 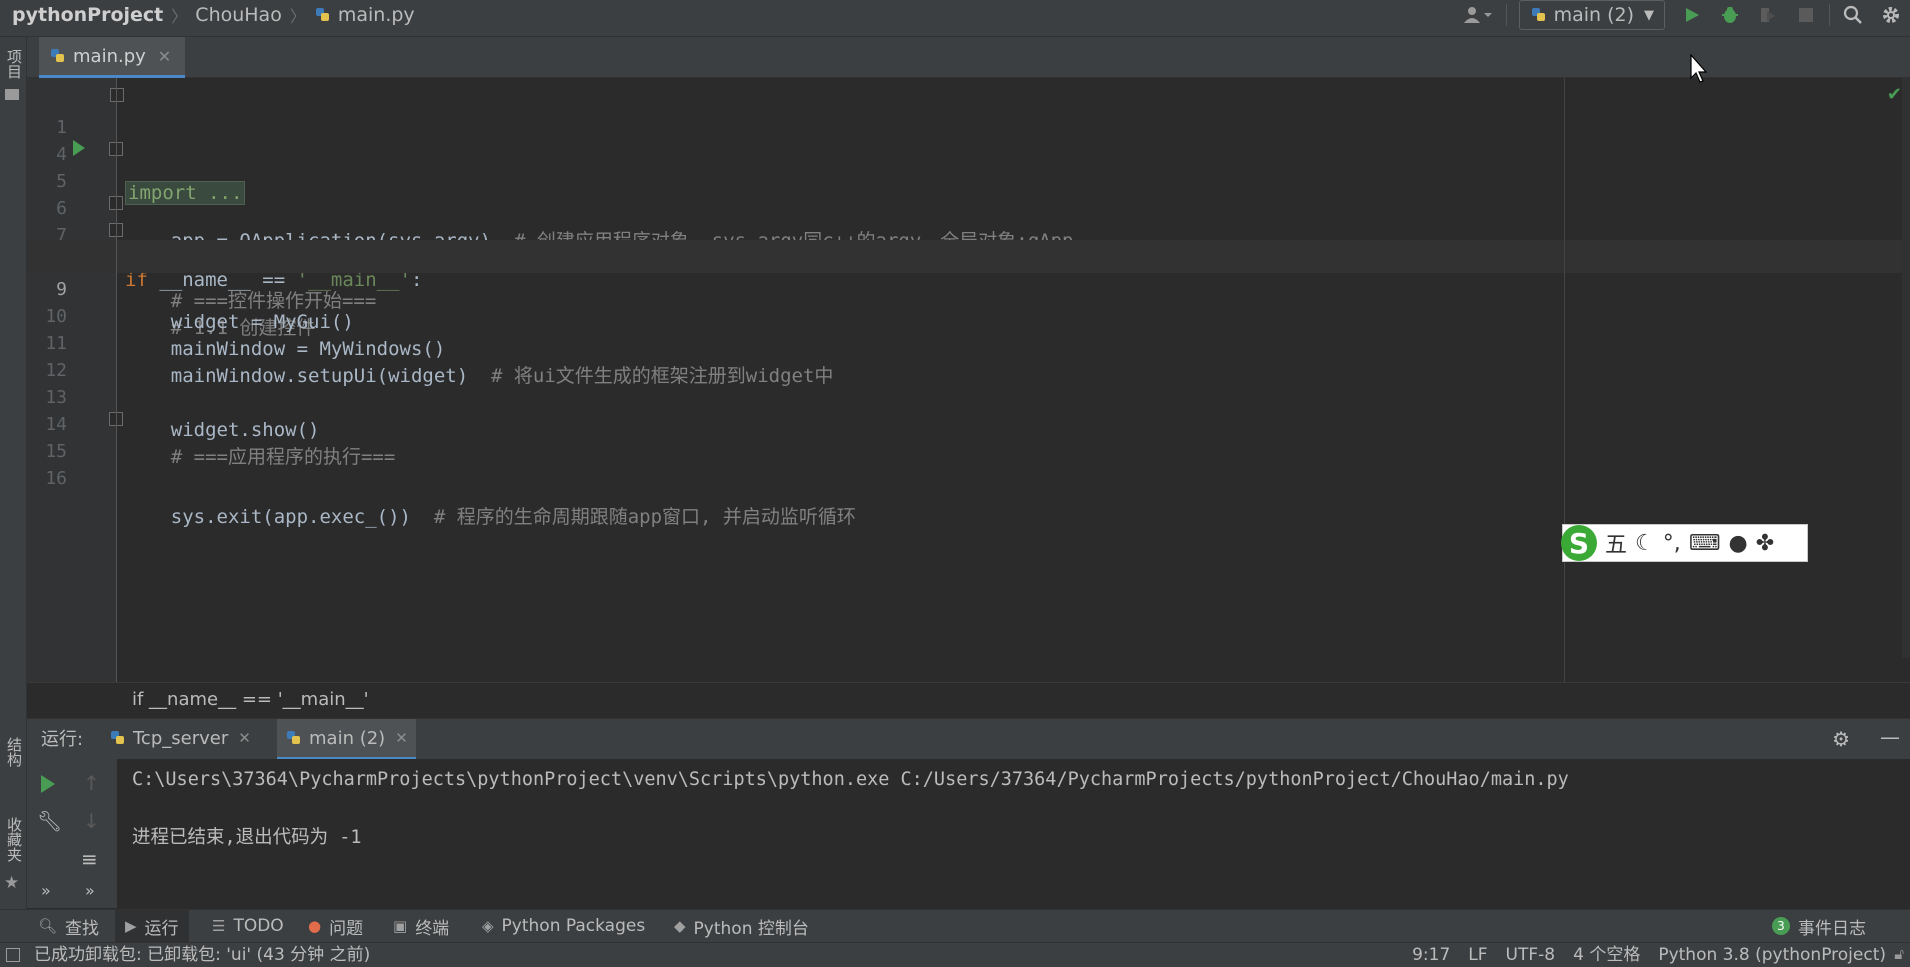 I want to click on file-encoding: UTF-8, so click(x=1531, y=955).